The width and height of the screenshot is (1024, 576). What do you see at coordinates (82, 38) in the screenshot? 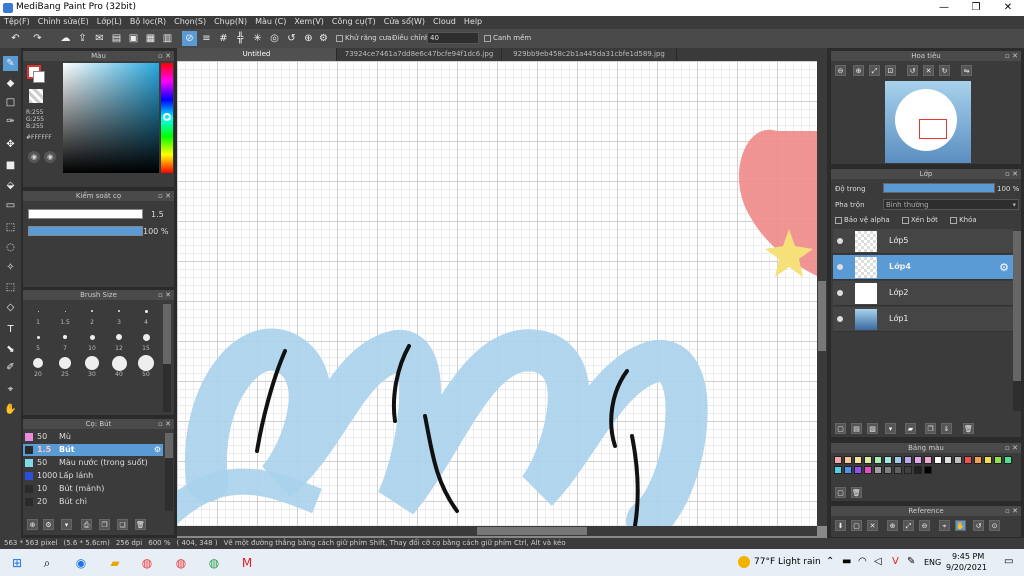
I see `share-icon: ⇪` at bounding box center [82, 38].